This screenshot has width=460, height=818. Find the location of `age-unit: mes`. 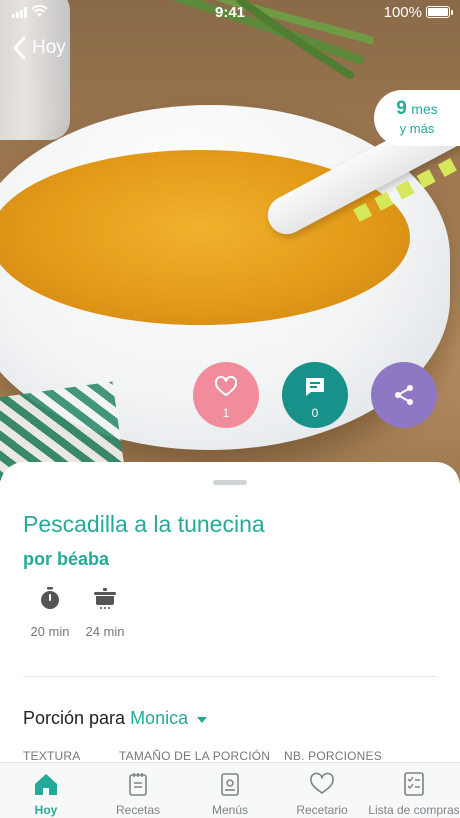

age-unit: mes is located at coordinates (424, 109).